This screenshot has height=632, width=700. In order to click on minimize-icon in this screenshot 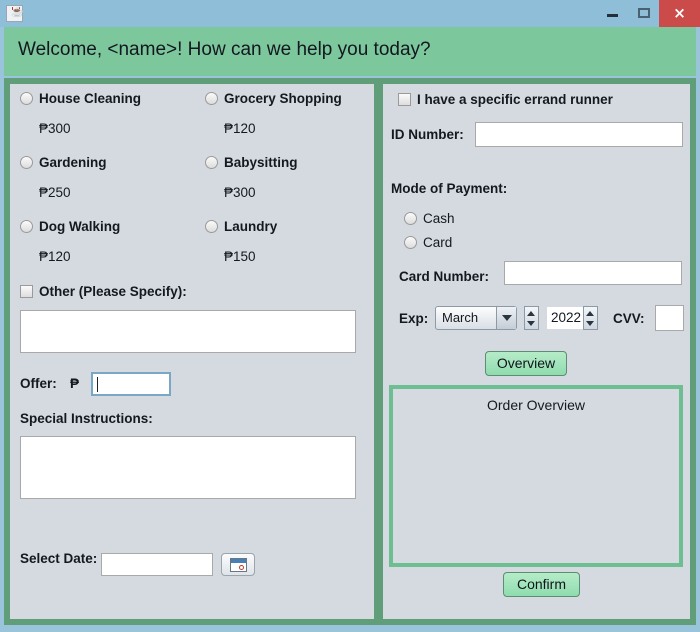, I will do `click(612, 15)`.